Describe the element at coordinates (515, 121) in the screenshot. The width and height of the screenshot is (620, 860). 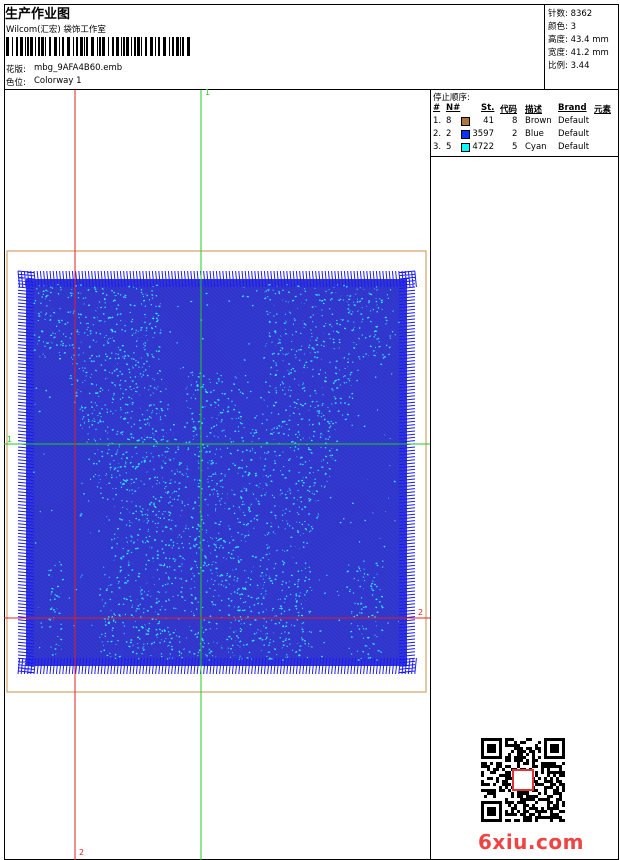
I see `row-code: 8` at that location.